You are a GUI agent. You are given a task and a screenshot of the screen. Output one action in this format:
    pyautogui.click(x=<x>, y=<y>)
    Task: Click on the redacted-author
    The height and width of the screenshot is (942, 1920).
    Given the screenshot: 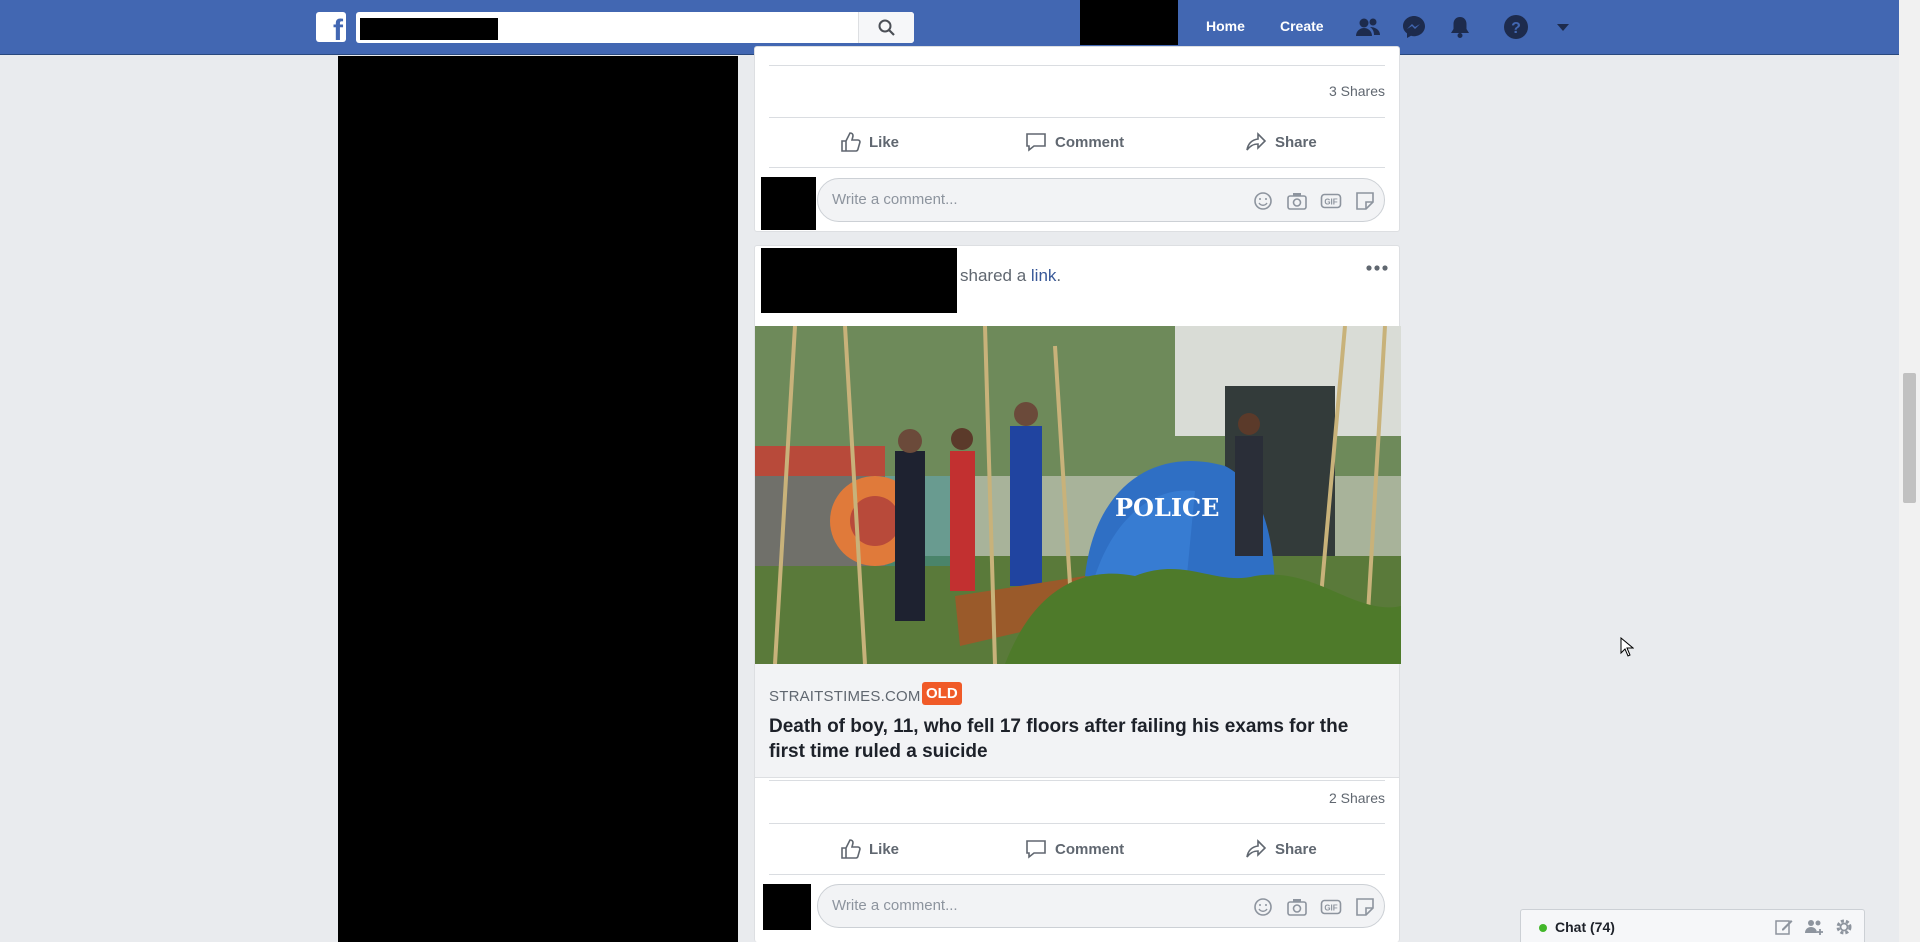 What is the action you would take?
    pyautogui.click(x=859, y=280)
    